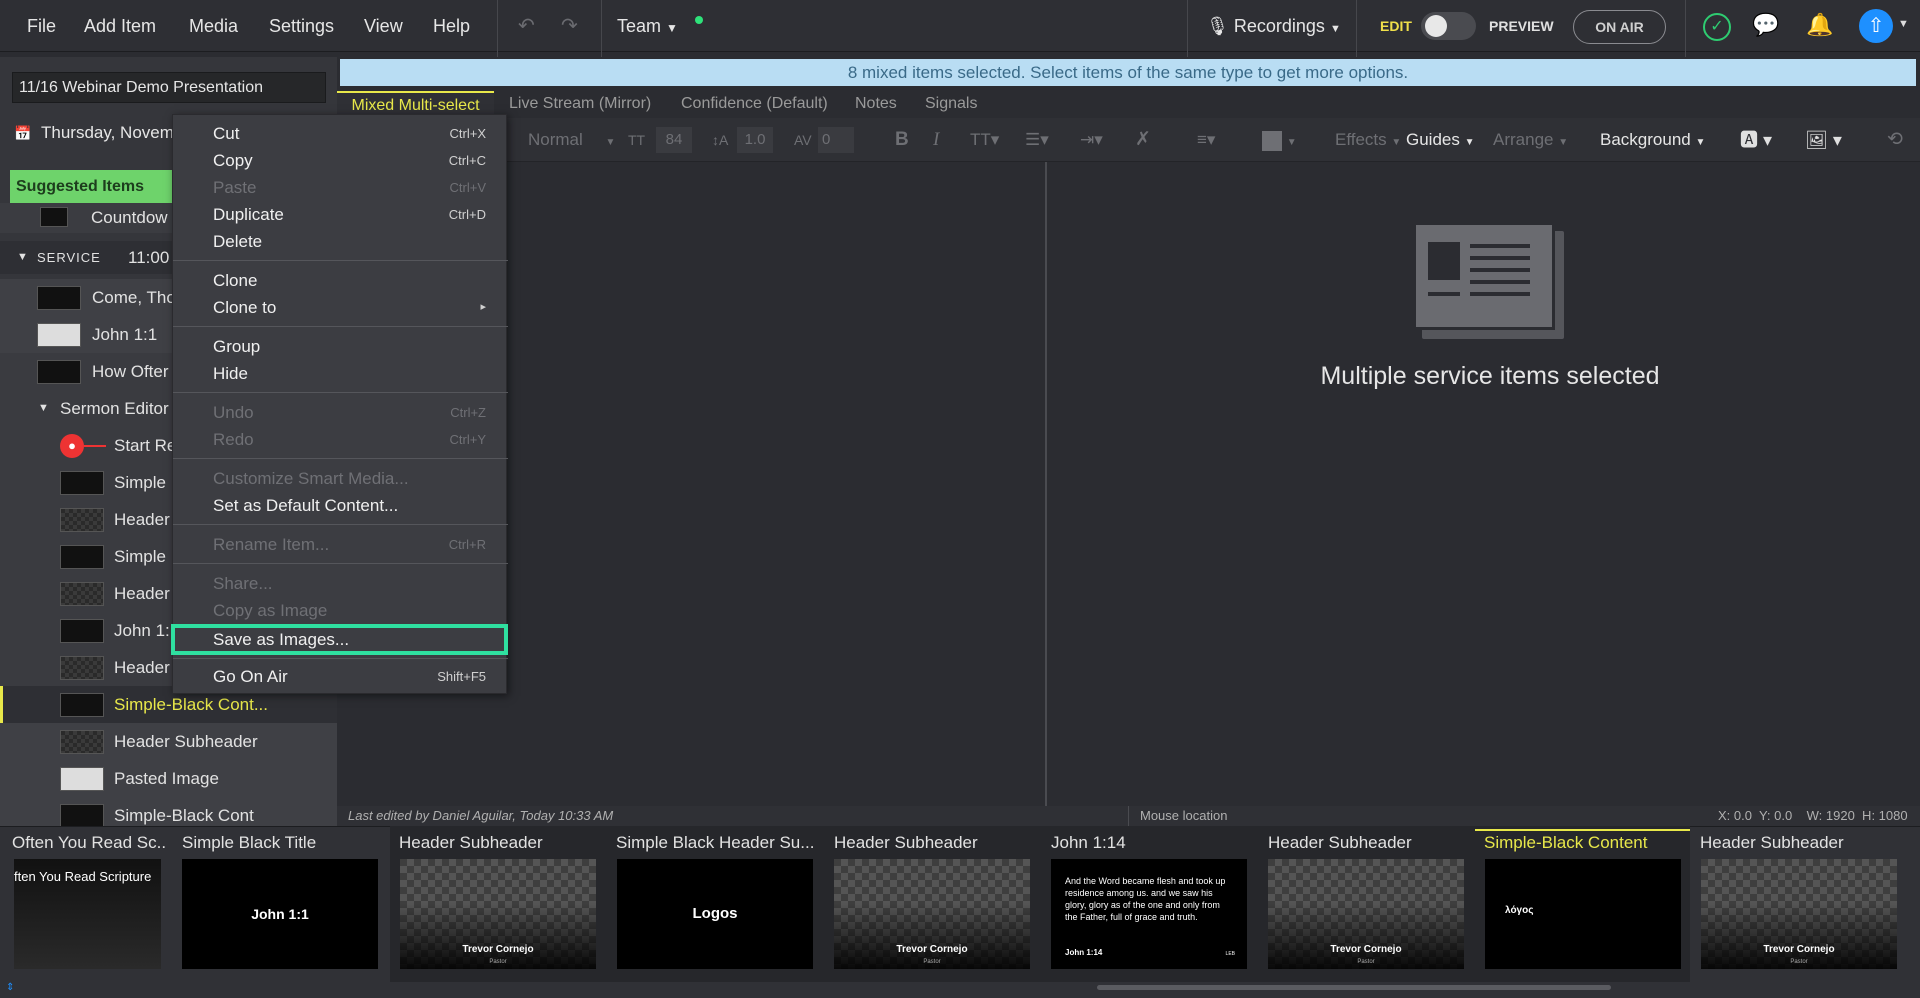 Image resolution: width=1920 pixels, height=998 pixels. What do you see at coordinates (580, 104) in the screenshot?
I see `tab-live-stream: Live Stream (Mirror)` at bounding box center [580, 104].